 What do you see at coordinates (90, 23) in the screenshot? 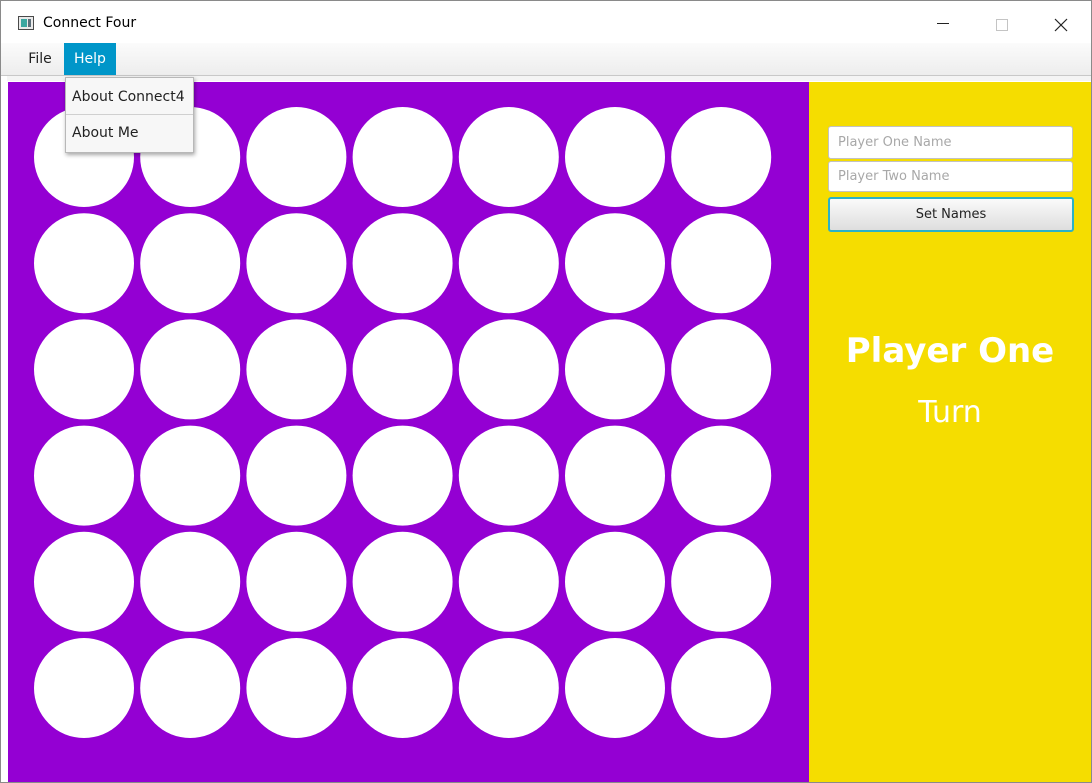
I see `window-title: Connect Four` at bounding box center [90, 23].